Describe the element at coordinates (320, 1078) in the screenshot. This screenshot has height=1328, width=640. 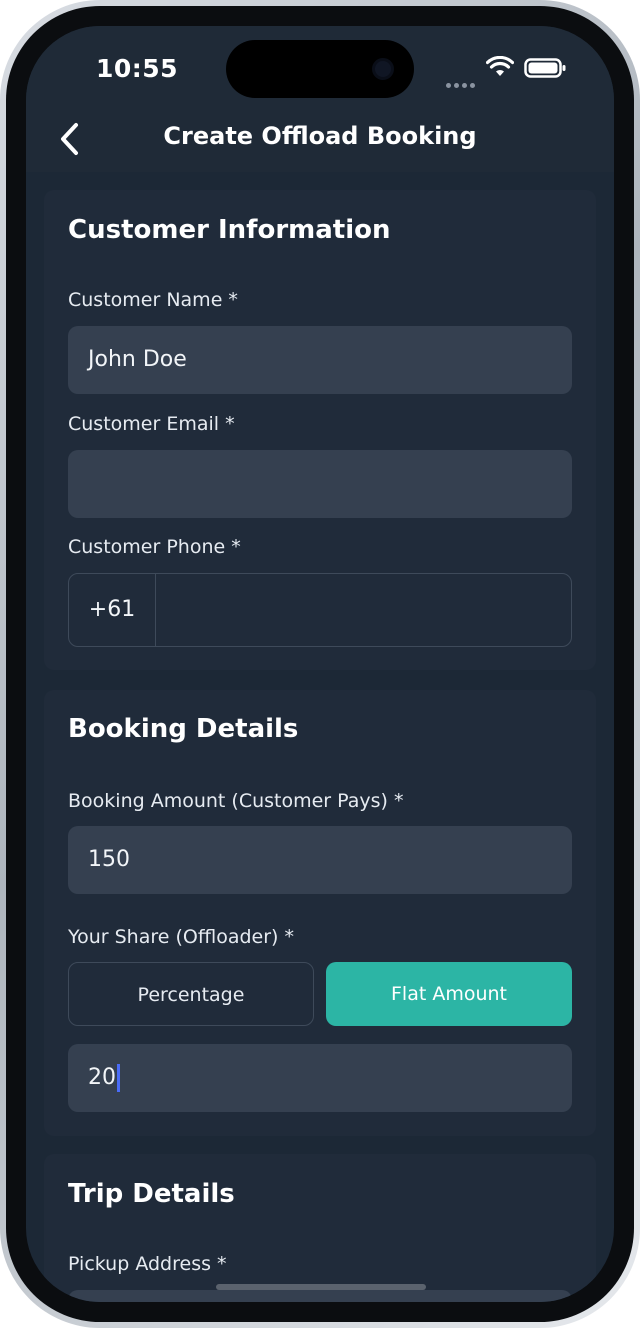
I see `share-value-input: 20` at that location.